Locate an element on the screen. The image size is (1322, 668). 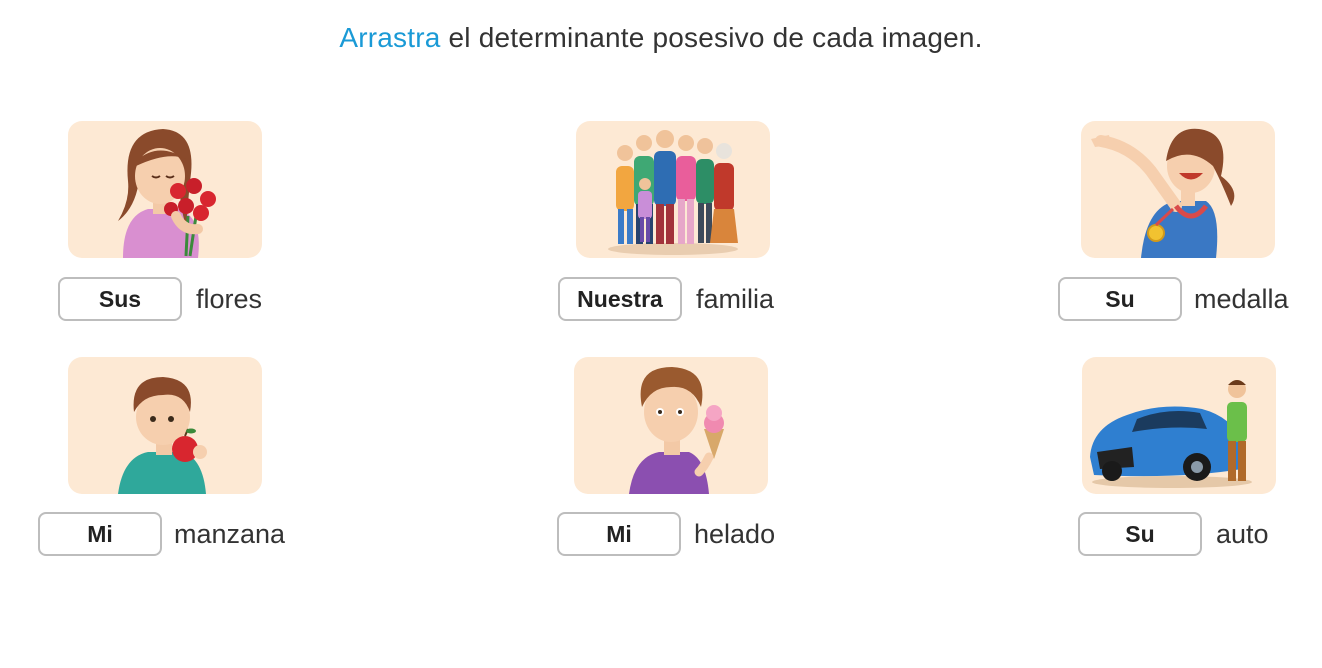
image-card-auto is located at coordinates (1179, 425).